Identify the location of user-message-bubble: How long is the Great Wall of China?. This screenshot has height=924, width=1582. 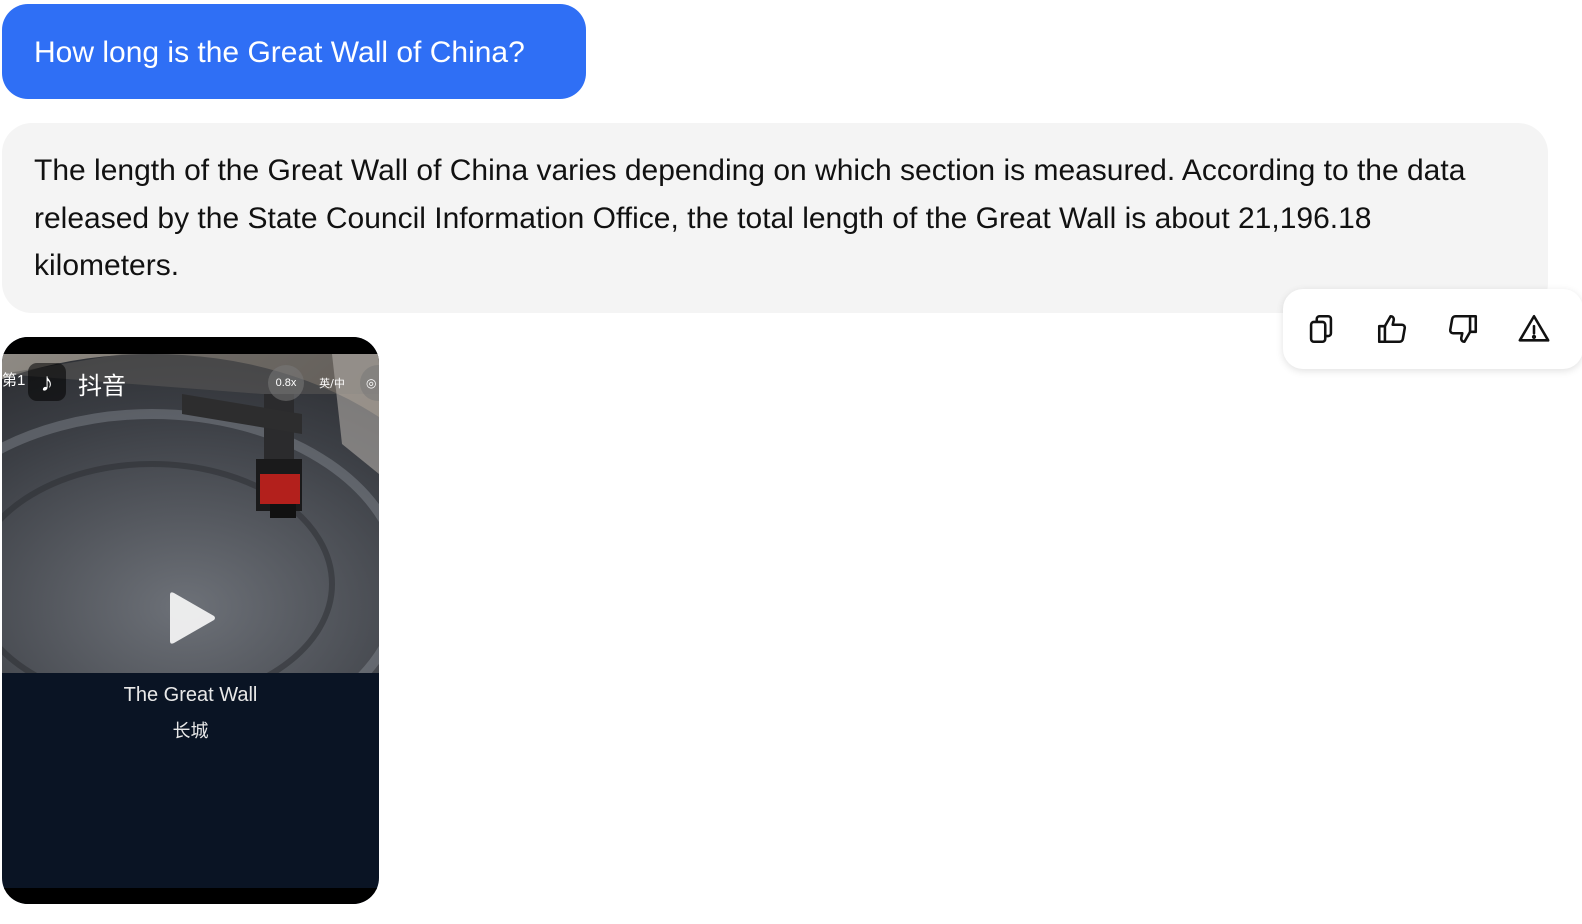
(294, 51).